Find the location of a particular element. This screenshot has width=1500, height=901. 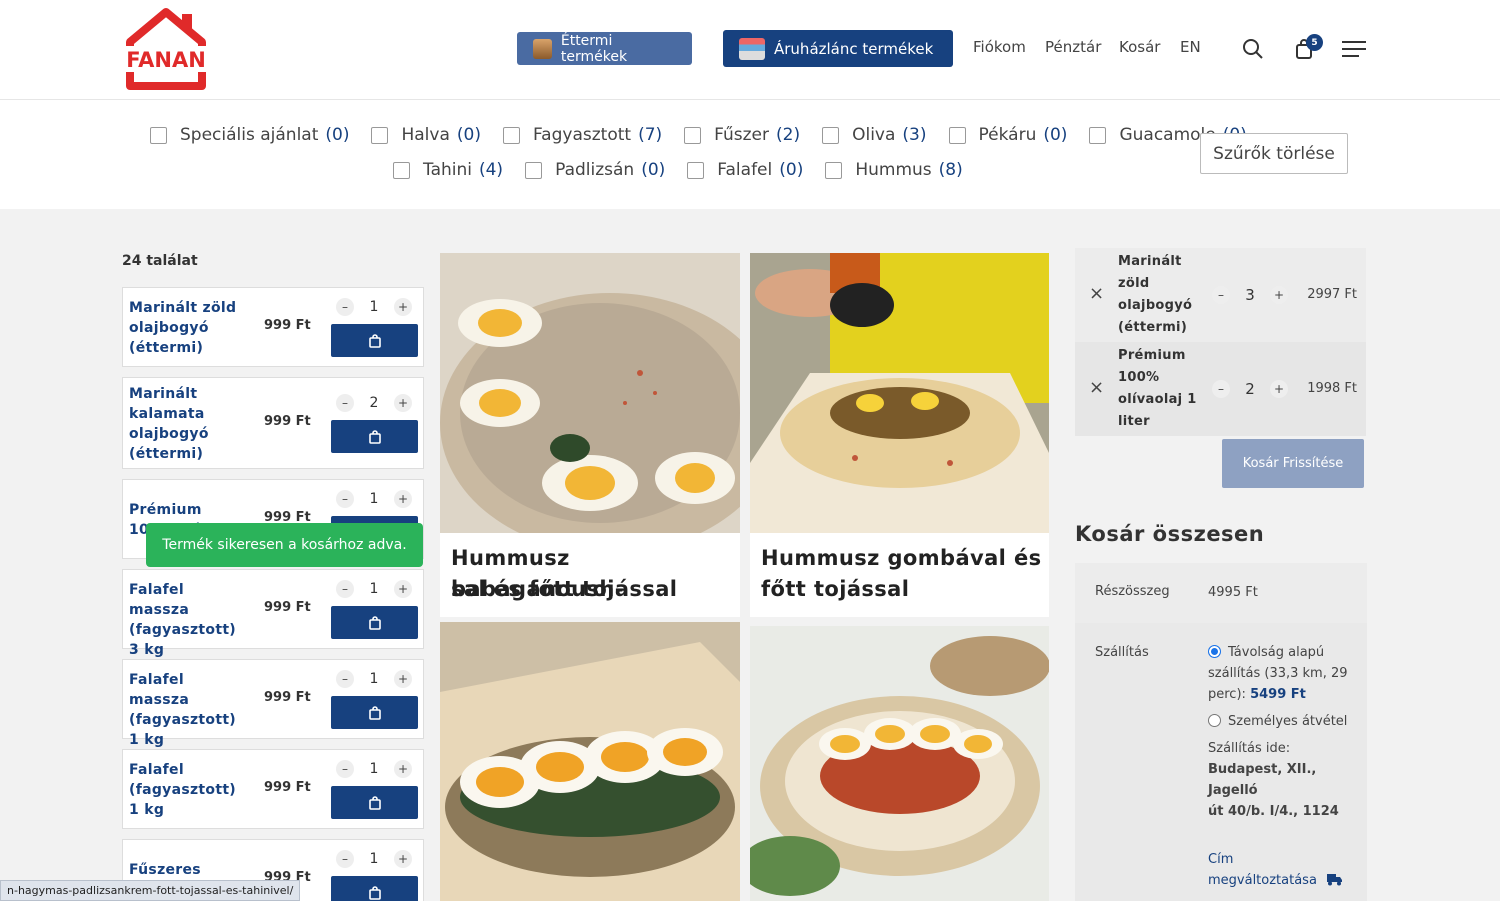

filter-row1-3: Fűszer (2) is located at coordinates (742, 135).